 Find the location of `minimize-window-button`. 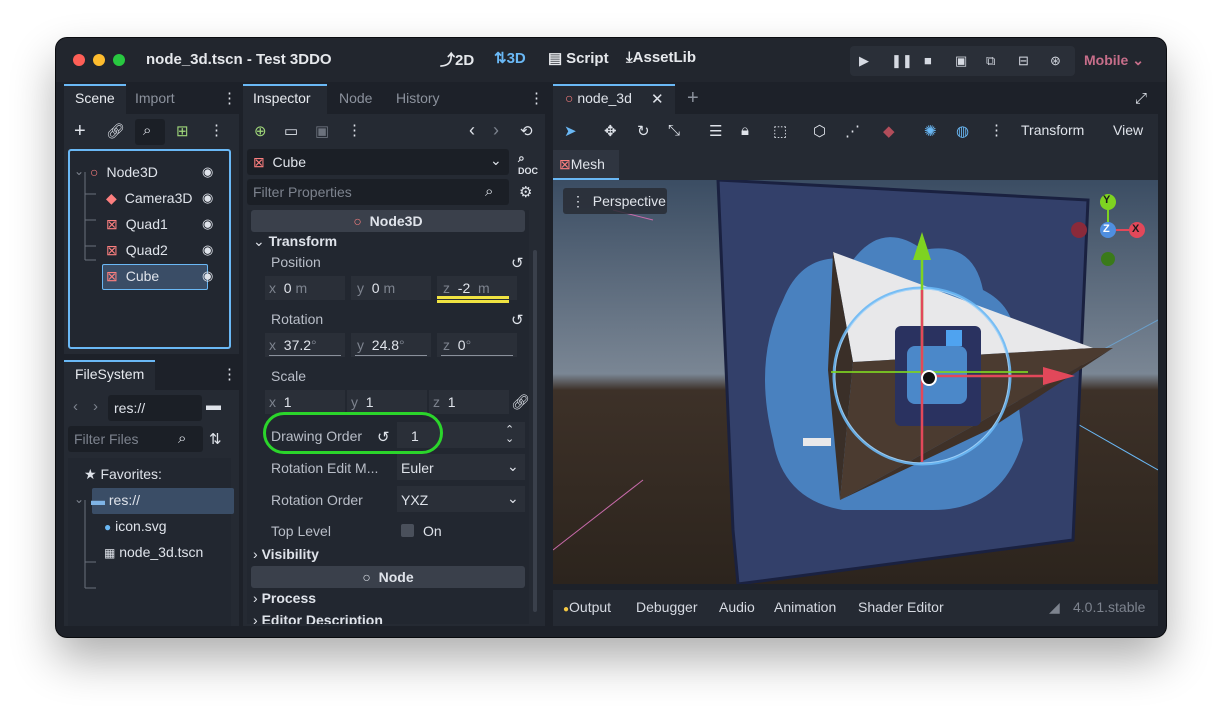

minimize-window-button is located at coordinates (99, 60).